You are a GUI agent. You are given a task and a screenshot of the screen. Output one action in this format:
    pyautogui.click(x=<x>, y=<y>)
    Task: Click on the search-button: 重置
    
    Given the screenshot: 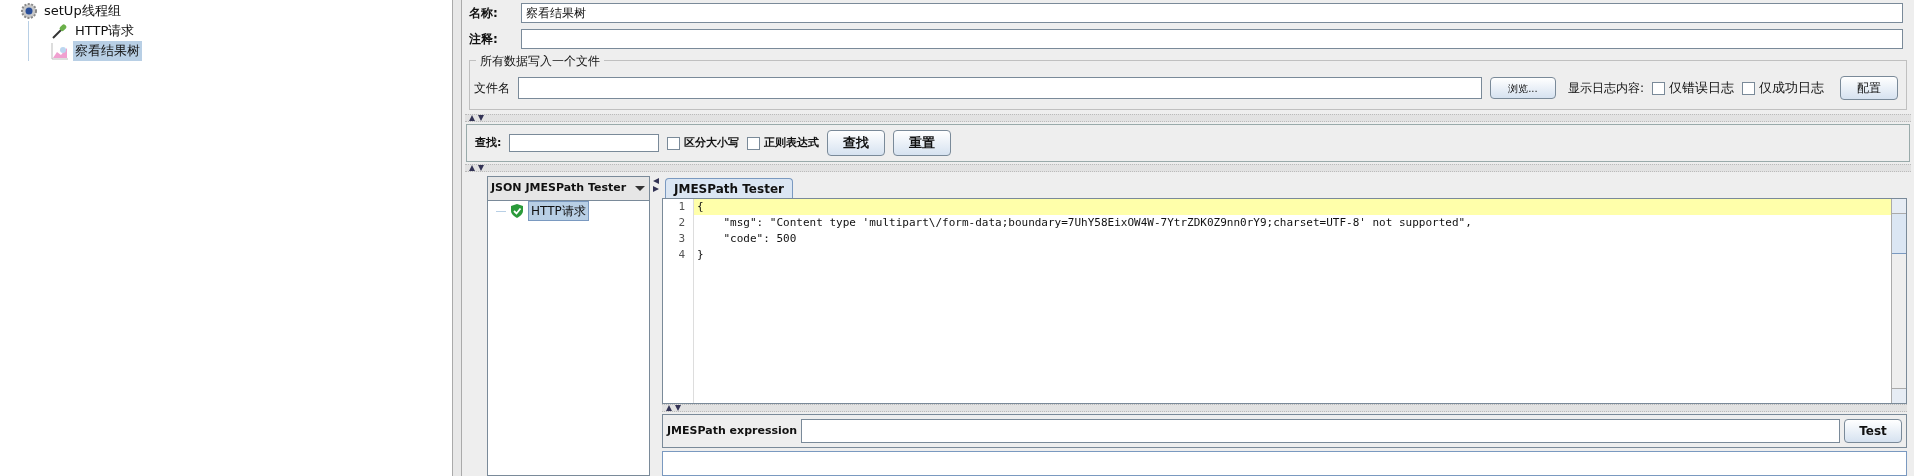 What is the action you would take?
    pyautogui.click(x=922, y=143)
    